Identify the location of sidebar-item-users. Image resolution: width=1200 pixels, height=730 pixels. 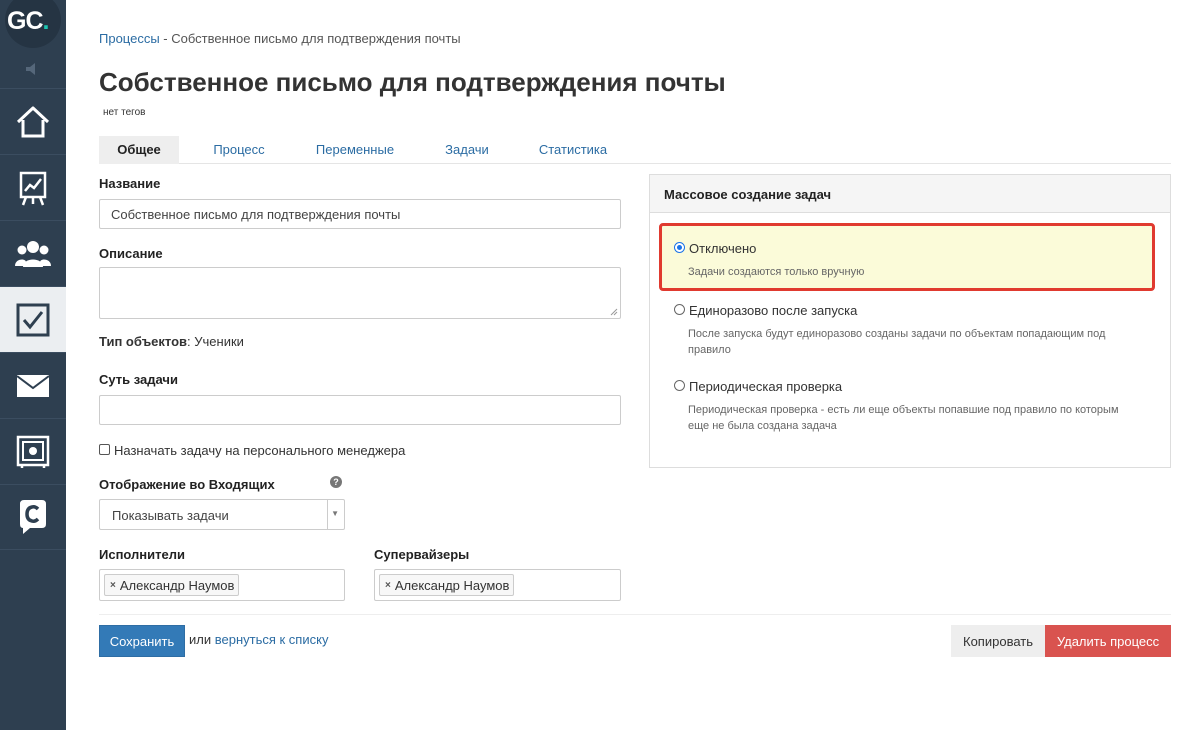
(33, 253).